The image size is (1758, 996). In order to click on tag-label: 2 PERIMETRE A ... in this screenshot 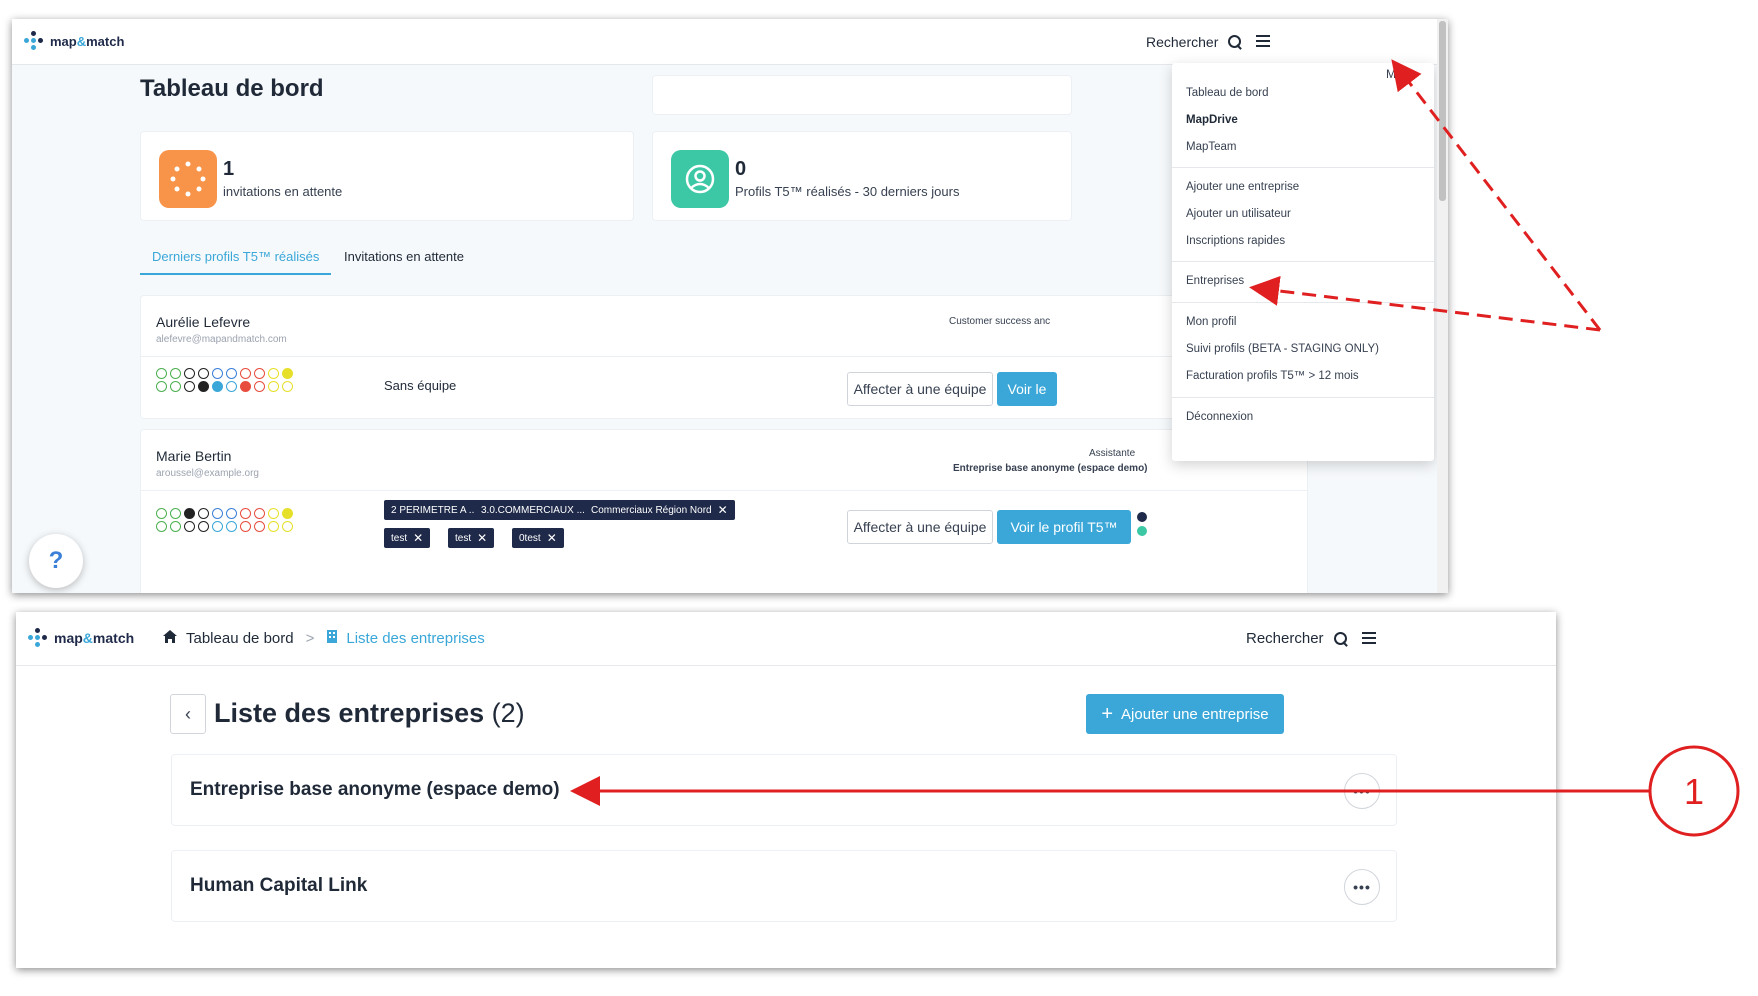, I will do `click(434, 510)`.